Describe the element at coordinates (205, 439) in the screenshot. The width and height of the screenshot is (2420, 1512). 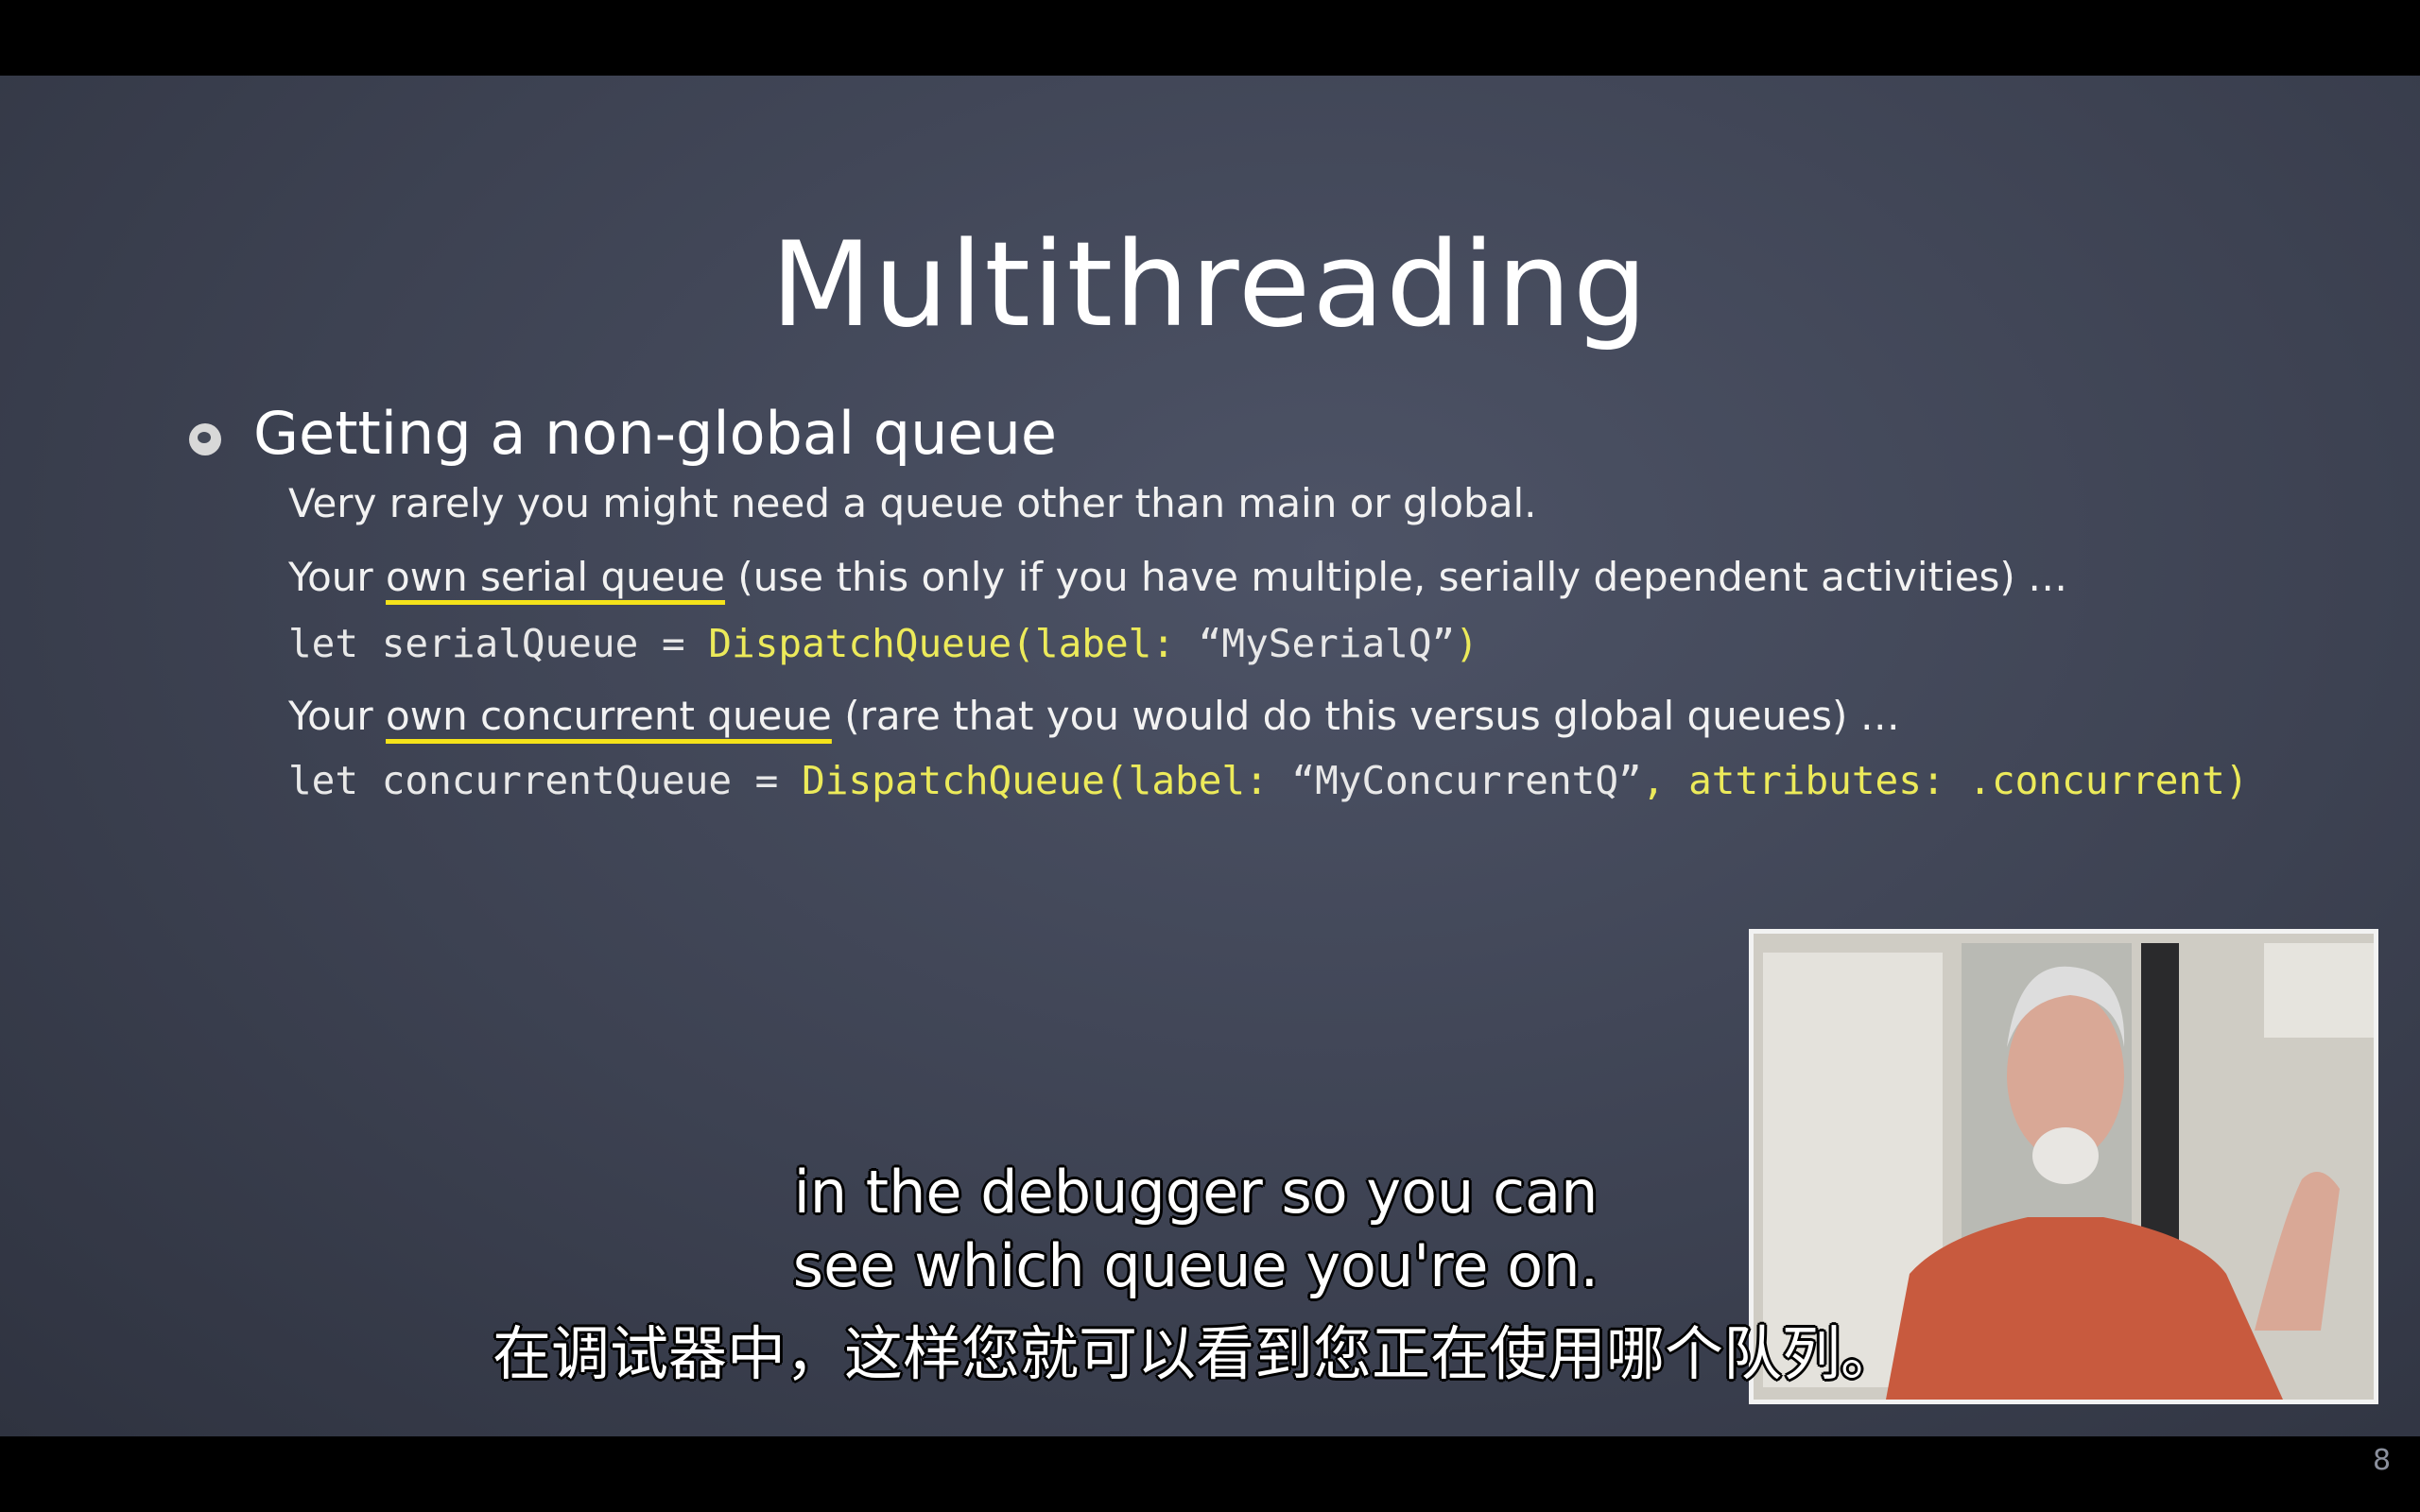
I see `bullet-icon` at that location.